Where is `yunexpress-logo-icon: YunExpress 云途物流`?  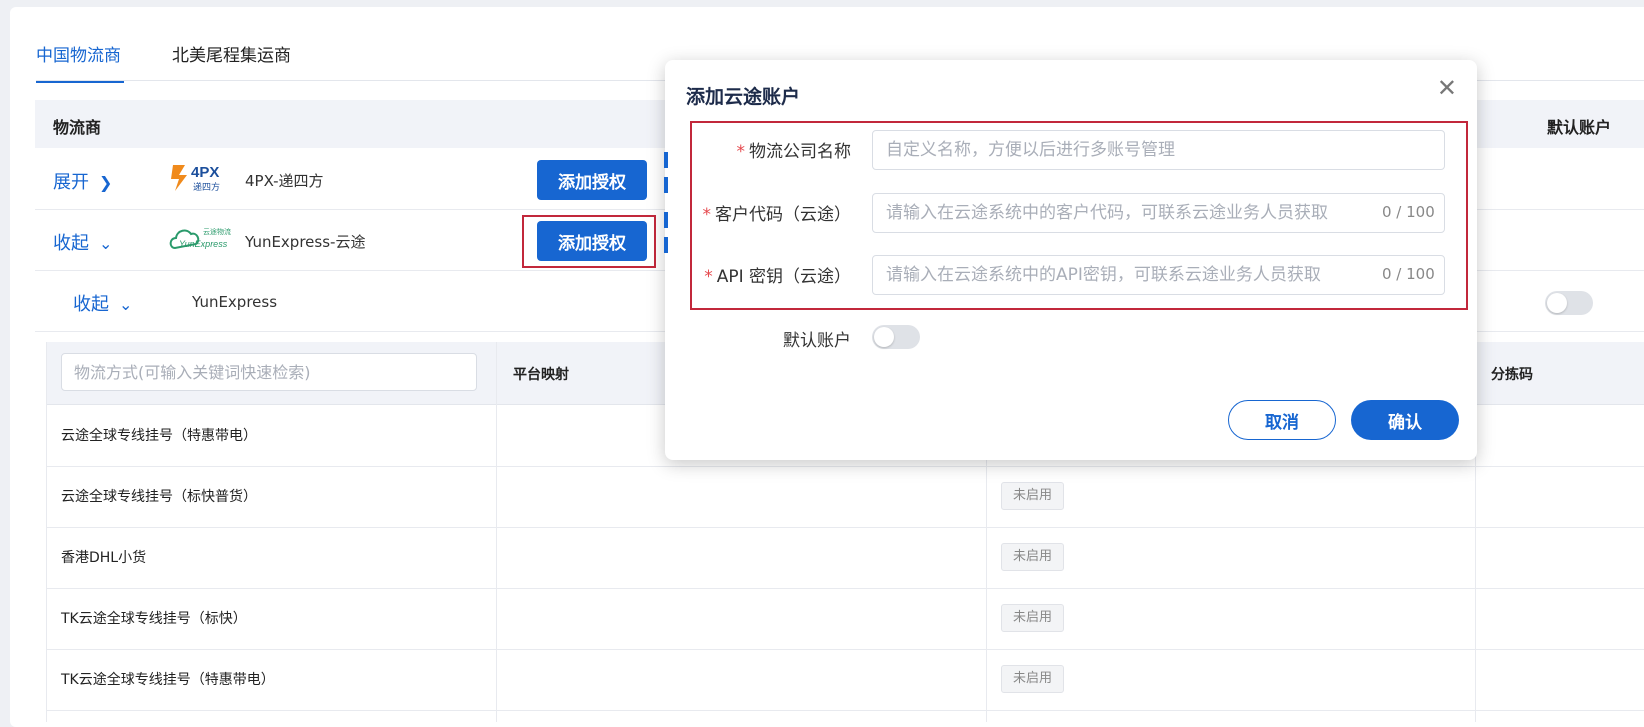 yunexpress-logo-icon: YunExpress 云途物流 is located at coordinates (200, 238).